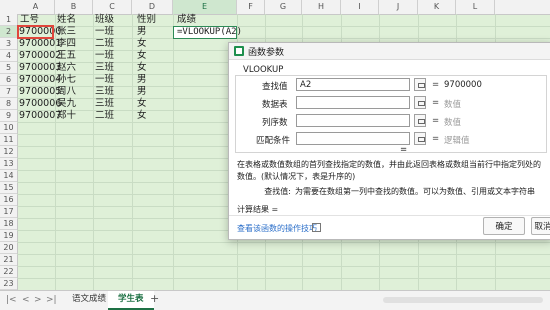 The image size is (550, 310). Describe the element at coordinates (112, 7) in the screenshot. I see `column-header-c: C` at that location.